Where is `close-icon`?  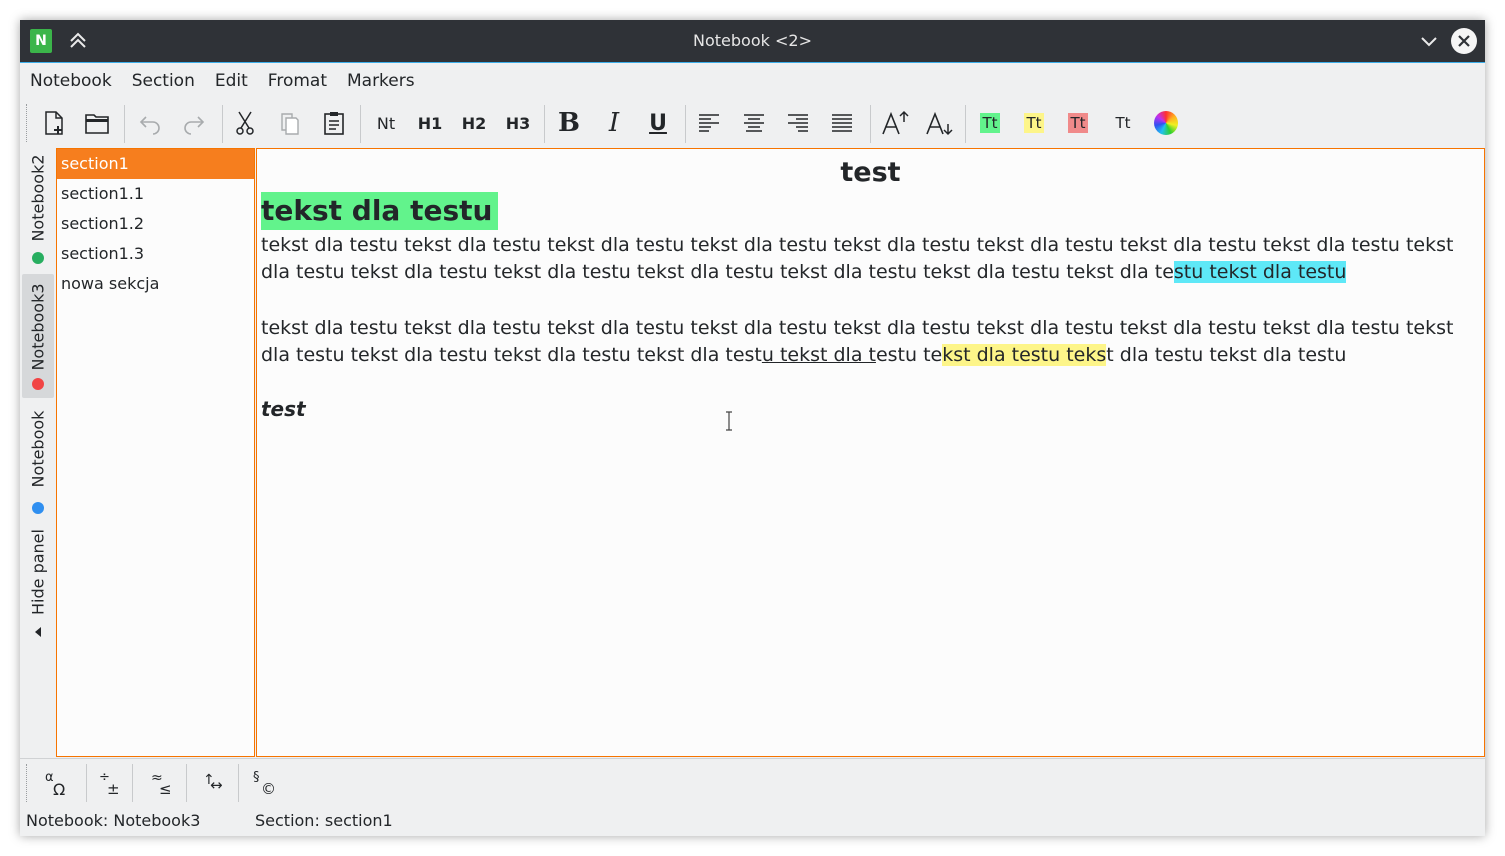 close-icon is located at coordinates (1464, 41).